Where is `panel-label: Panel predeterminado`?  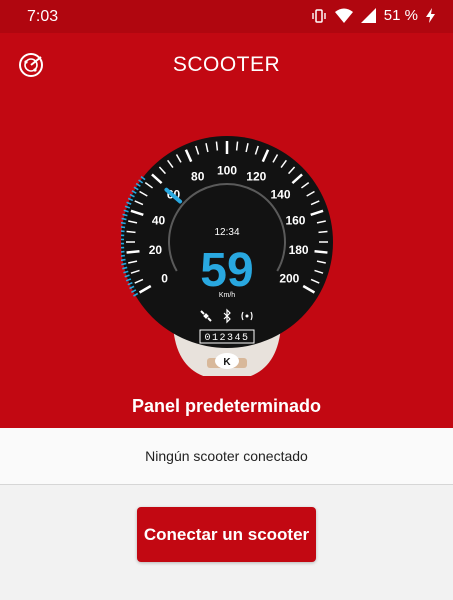 panel-label: Panel predeterminado is located at coordinates (226, 406).